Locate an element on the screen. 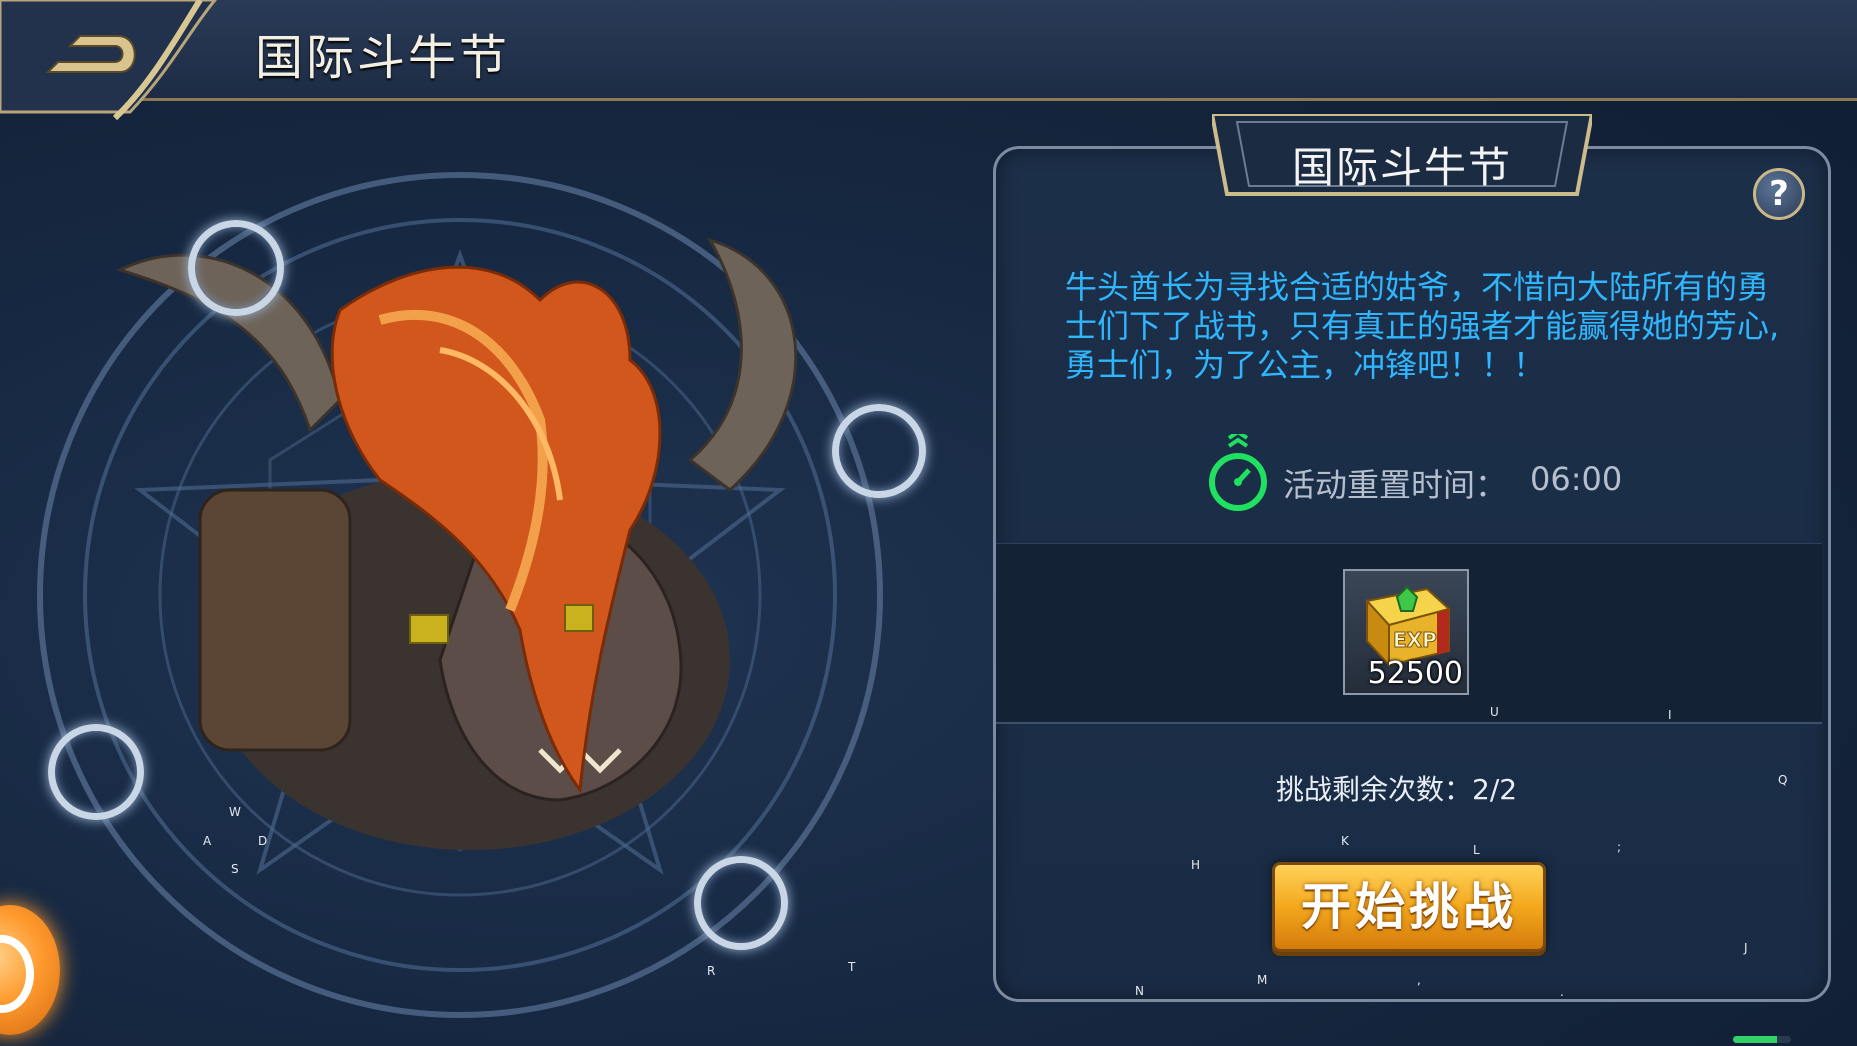 Image resolution: width=1857 pixels, height=1046 pixels. exp-book-icon: EXP is located at coordinates (1408, 626).